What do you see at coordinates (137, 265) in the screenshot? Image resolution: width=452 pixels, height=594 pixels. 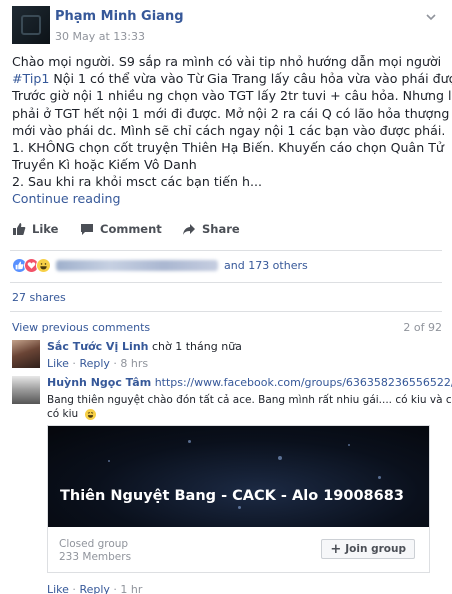 I see `blurred-names` at bounding box center [137, 265].